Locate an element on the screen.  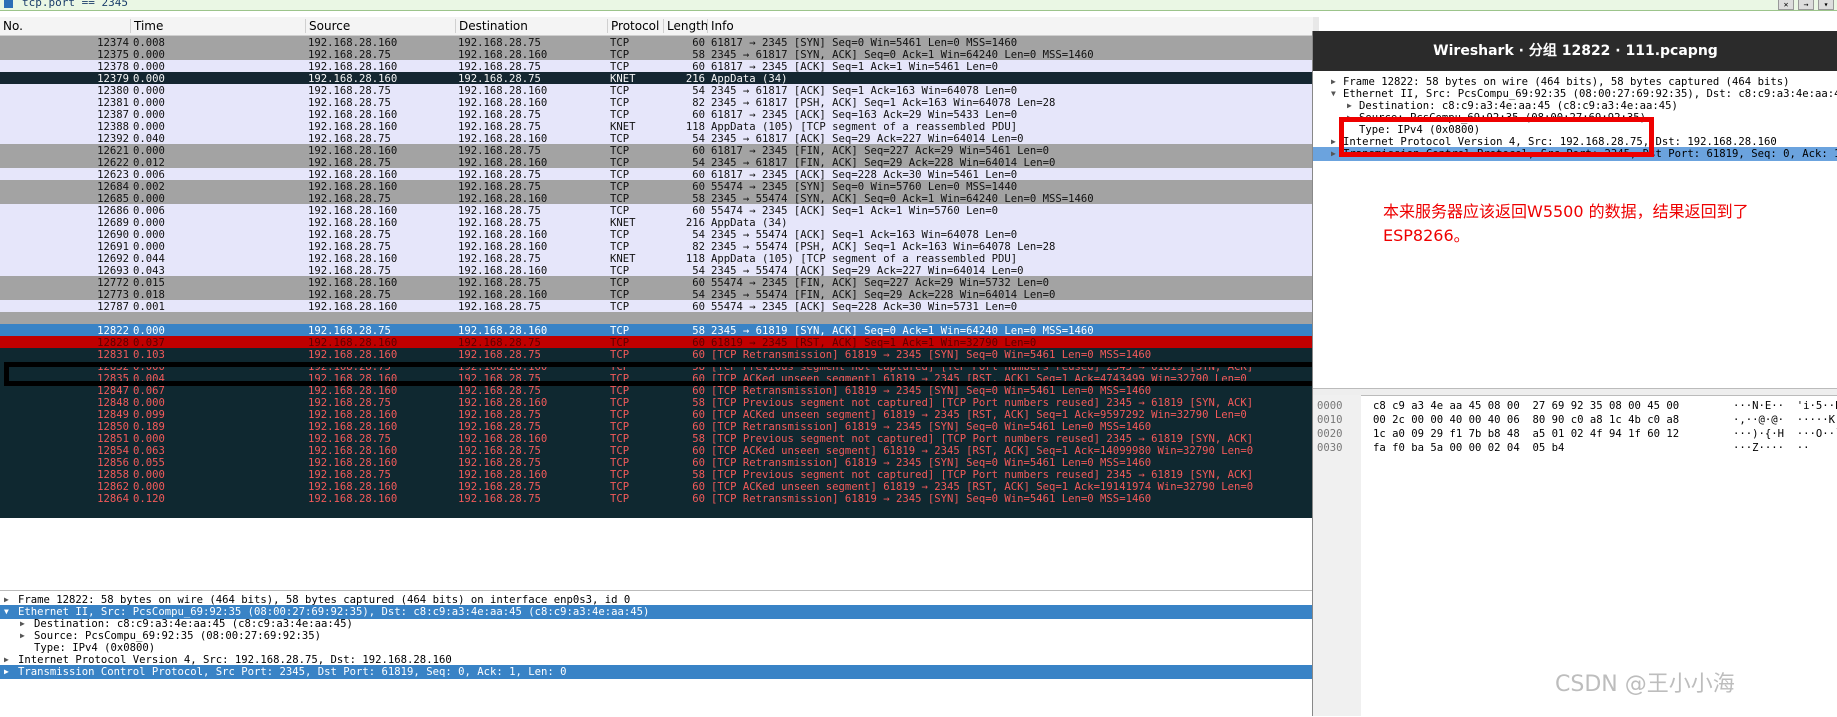
column-no: No. is located at coordinates (11, 26).